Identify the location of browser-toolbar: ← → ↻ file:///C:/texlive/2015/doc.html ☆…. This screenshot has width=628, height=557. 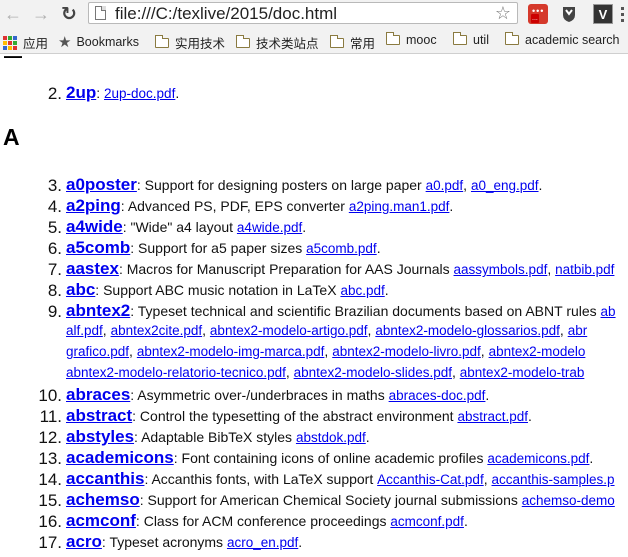
(314, 14).